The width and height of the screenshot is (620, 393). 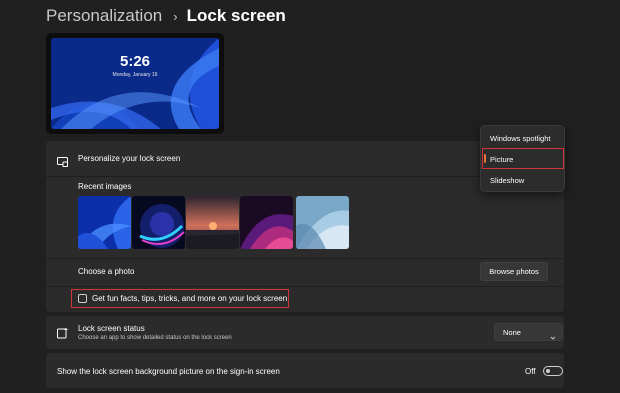 I want to click on breadcrumb: Personalization › Lock screen, so click(x=166, y=16).